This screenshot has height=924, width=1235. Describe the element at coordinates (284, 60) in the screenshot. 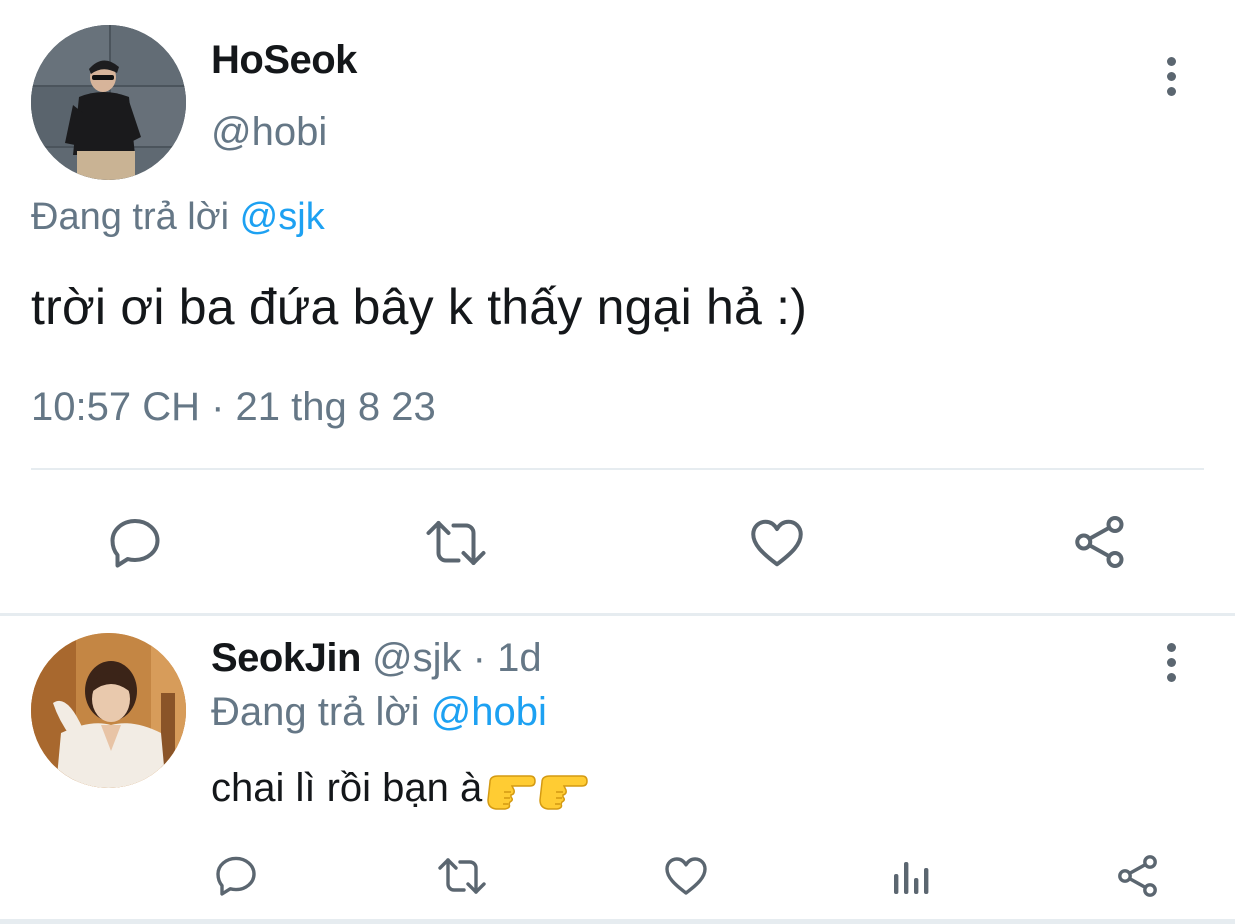

I see `display-name: HoSeok` at that location.